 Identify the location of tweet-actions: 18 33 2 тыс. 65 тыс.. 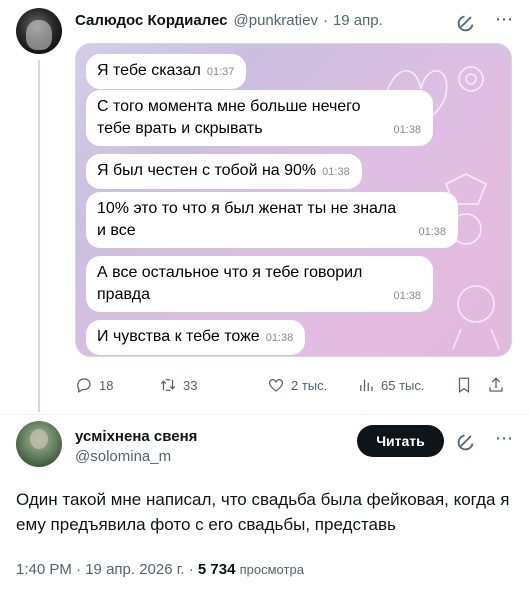
(295, 385).